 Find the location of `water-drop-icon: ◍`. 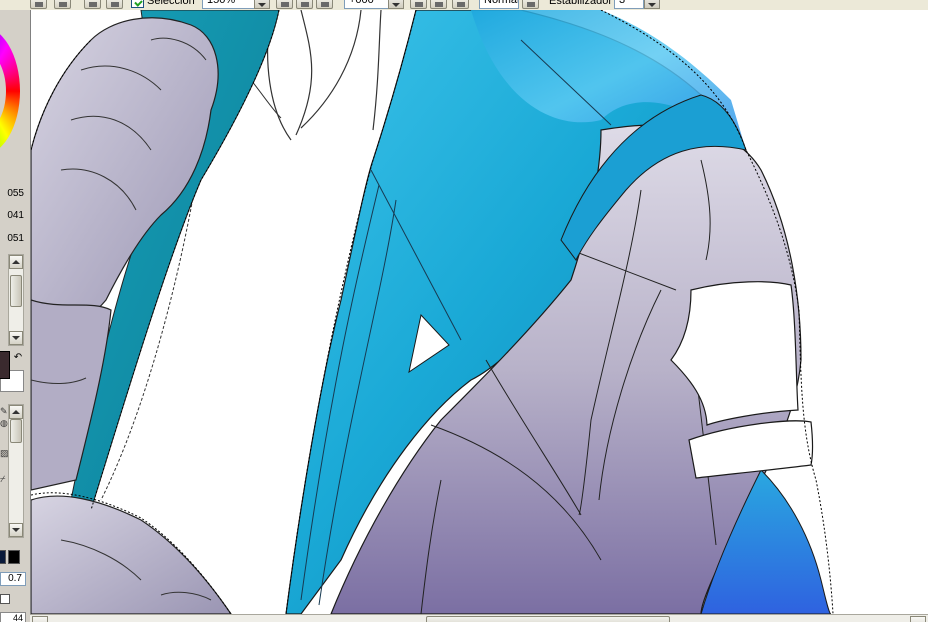

water-drop-icon: ◍ is located at coordinates (4, 423).